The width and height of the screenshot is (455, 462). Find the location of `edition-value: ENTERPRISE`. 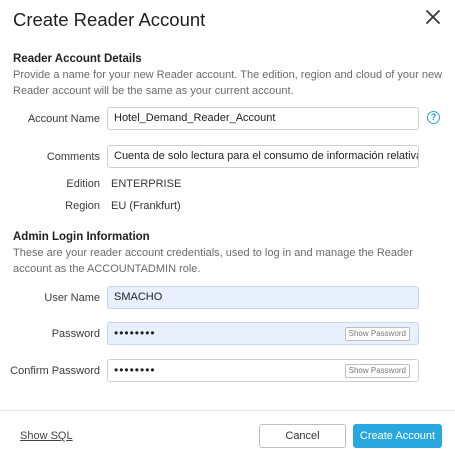

edition-value: ENTERPRISE is located at coordinates (146, 184).